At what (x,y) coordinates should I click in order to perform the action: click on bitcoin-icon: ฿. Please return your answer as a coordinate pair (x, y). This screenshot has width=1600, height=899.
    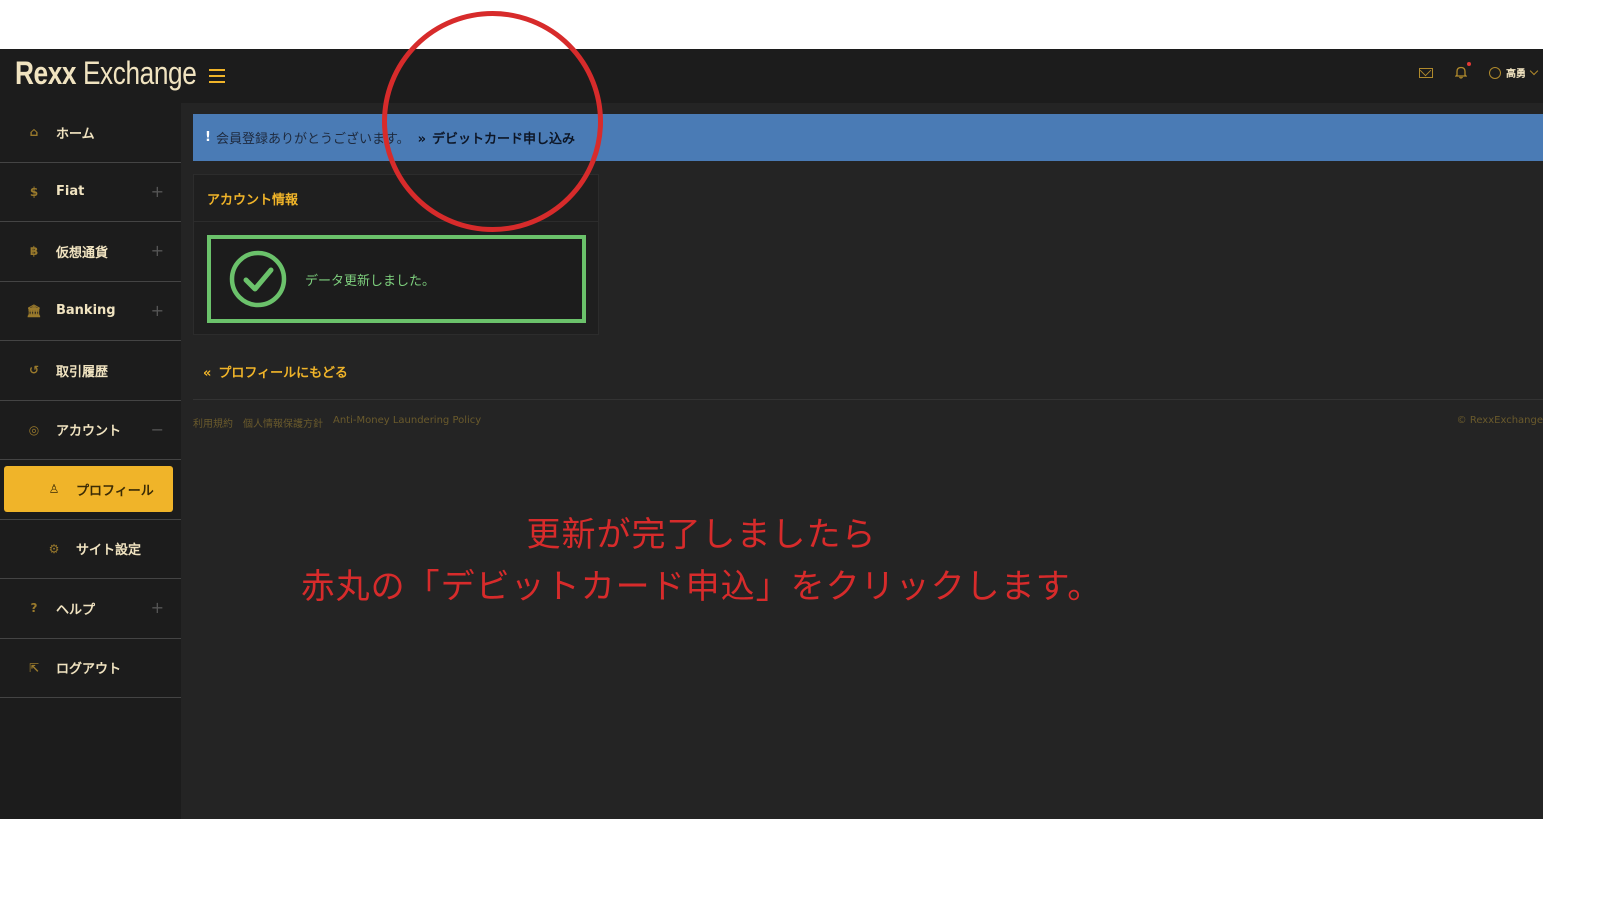
    Looking at the image, I should click on (34, 251).